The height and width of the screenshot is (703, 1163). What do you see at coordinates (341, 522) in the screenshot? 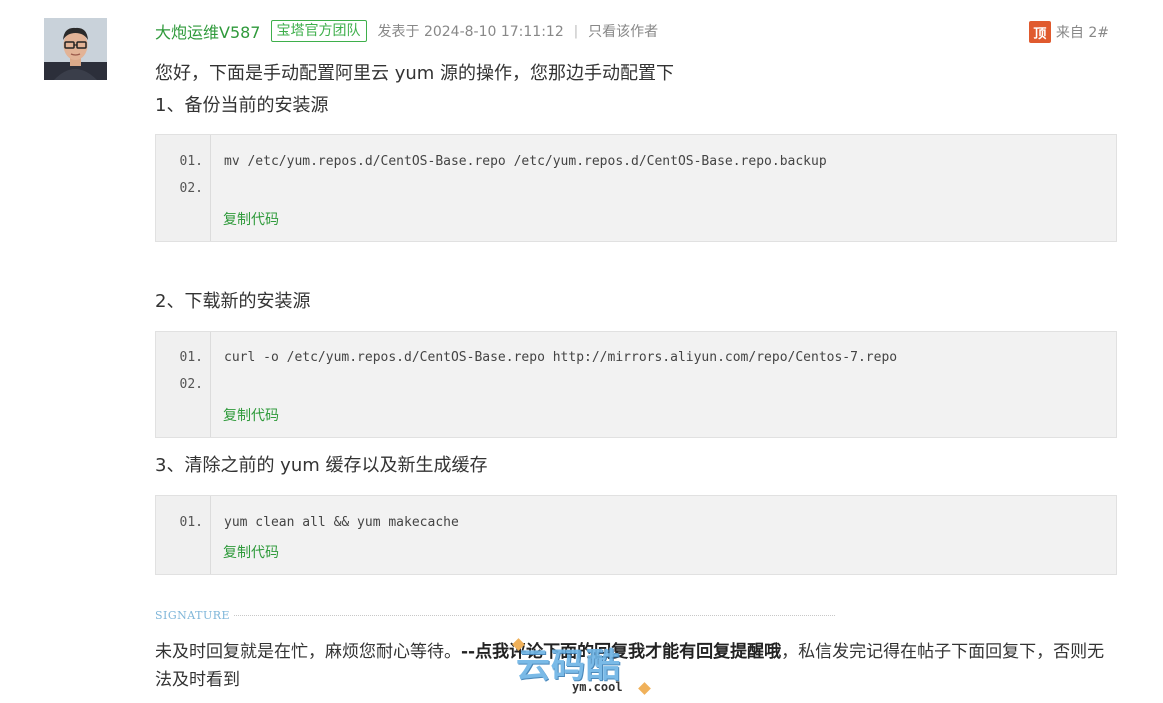
I see `code-line: yum clean all && yum makecache` at bounding box center [341, 522].